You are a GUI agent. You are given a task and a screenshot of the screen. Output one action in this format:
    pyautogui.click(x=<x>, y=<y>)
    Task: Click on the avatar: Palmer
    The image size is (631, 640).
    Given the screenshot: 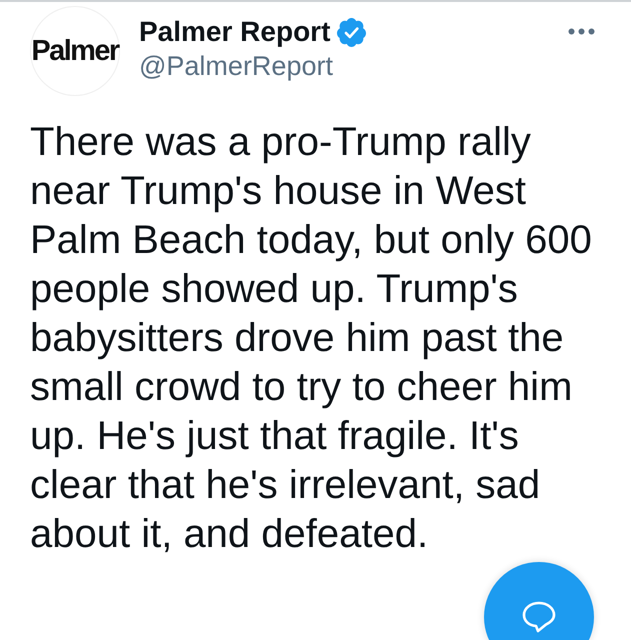 What is the action you would take?
    pyautogui.click(x=75, y=51)
    